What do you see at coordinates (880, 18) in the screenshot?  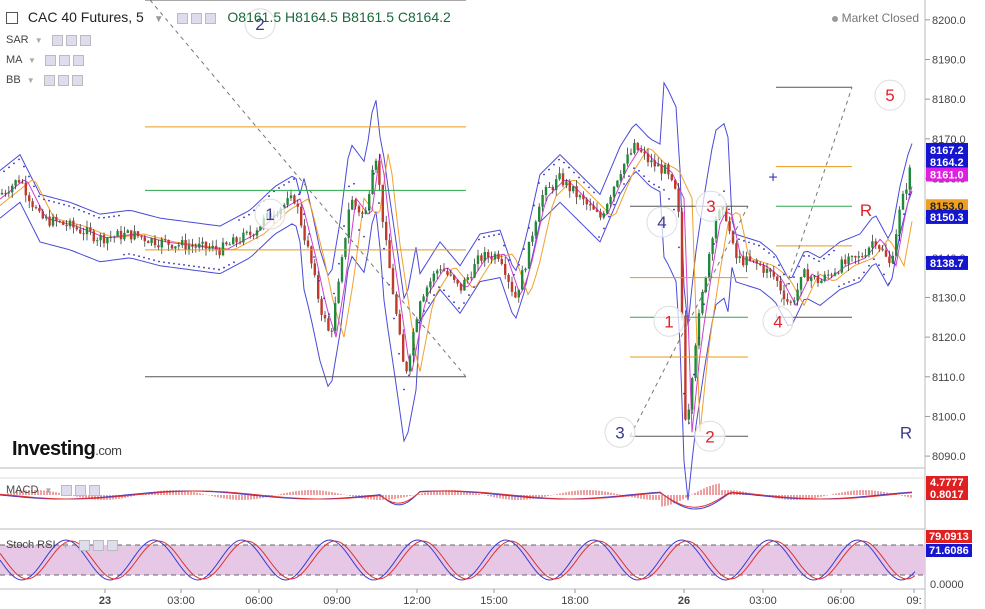 I see `market-status-text: Market Closed` at bounding box center [880, 18].